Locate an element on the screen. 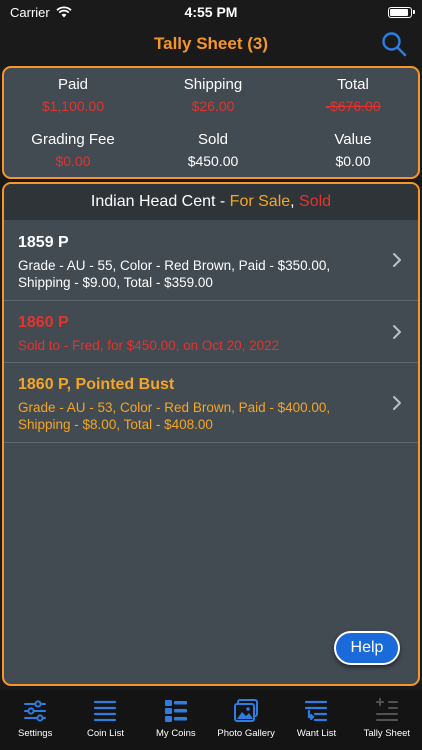 This screenshot has height=750, width=422. photos-icon is located at coordinates (246, 710).